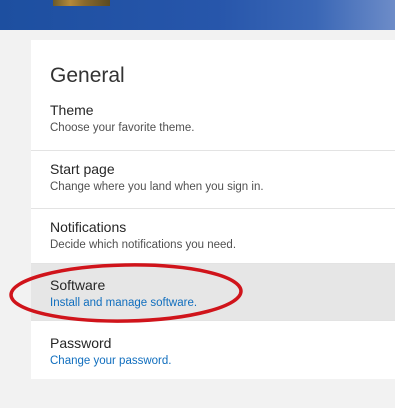 This screenshot has width=395, height=408. Describe the element at coordinates (72, 110) in the screenshot. I see `settings-item-title: Theme` at that location.